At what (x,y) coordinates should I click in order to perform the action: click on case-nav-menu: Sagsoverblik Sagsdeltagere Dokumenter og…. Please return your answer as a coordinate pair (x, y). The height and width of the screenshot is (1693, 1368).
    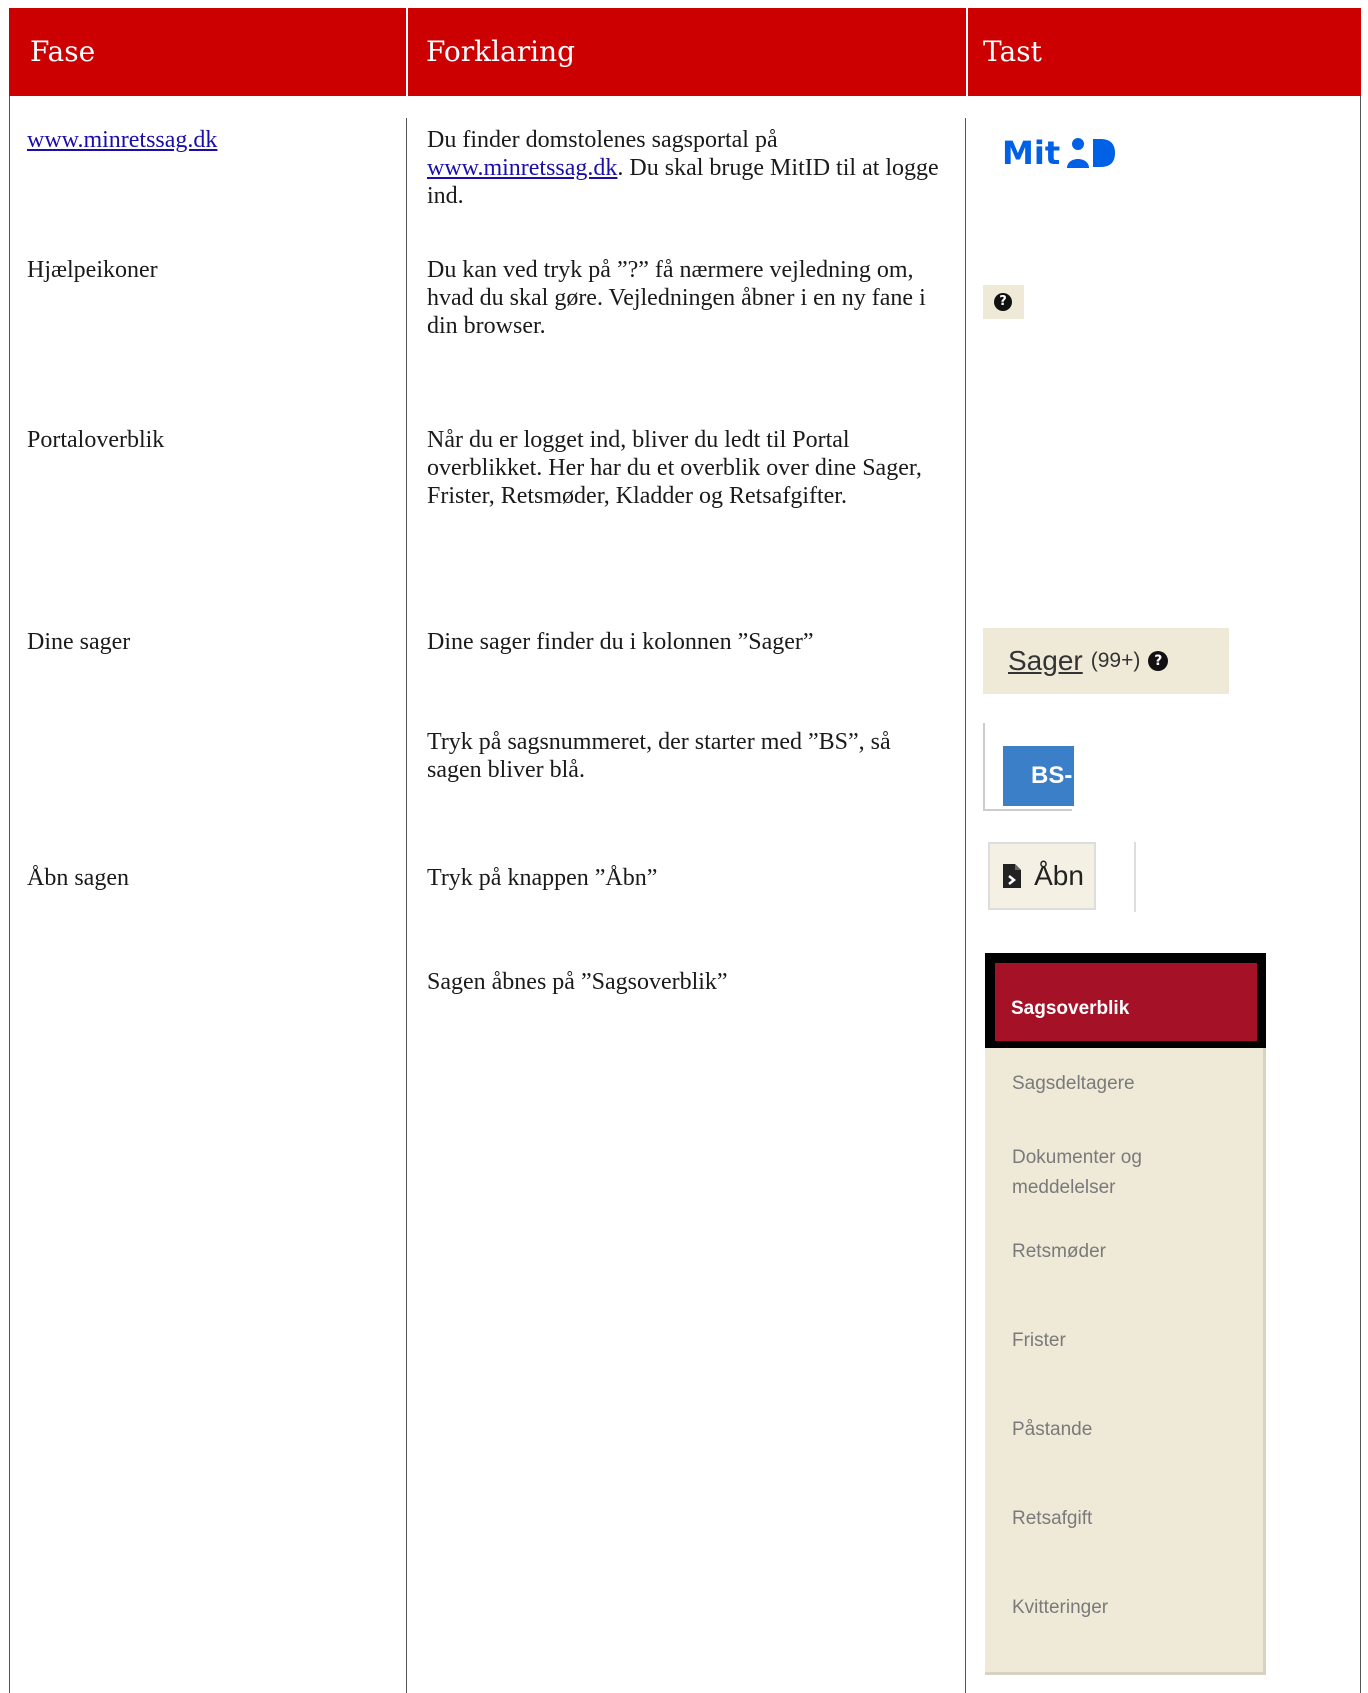
    Looking at the image, I should click on (1125, 1314).